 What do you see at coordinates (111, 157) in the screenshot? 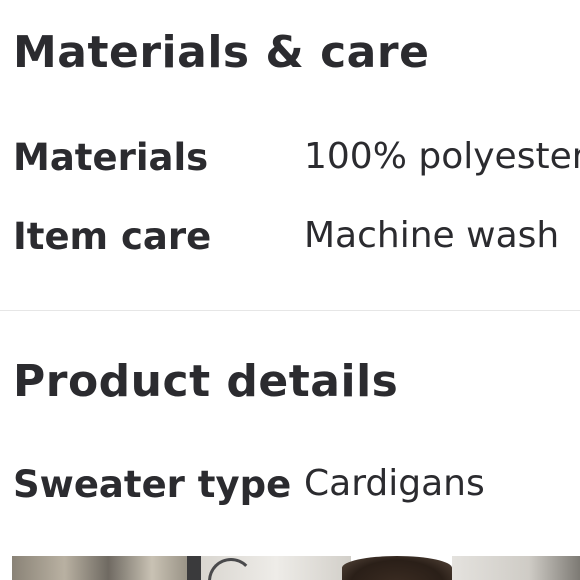
I see `materials-label: Materials` at bounding box center [111, 157].